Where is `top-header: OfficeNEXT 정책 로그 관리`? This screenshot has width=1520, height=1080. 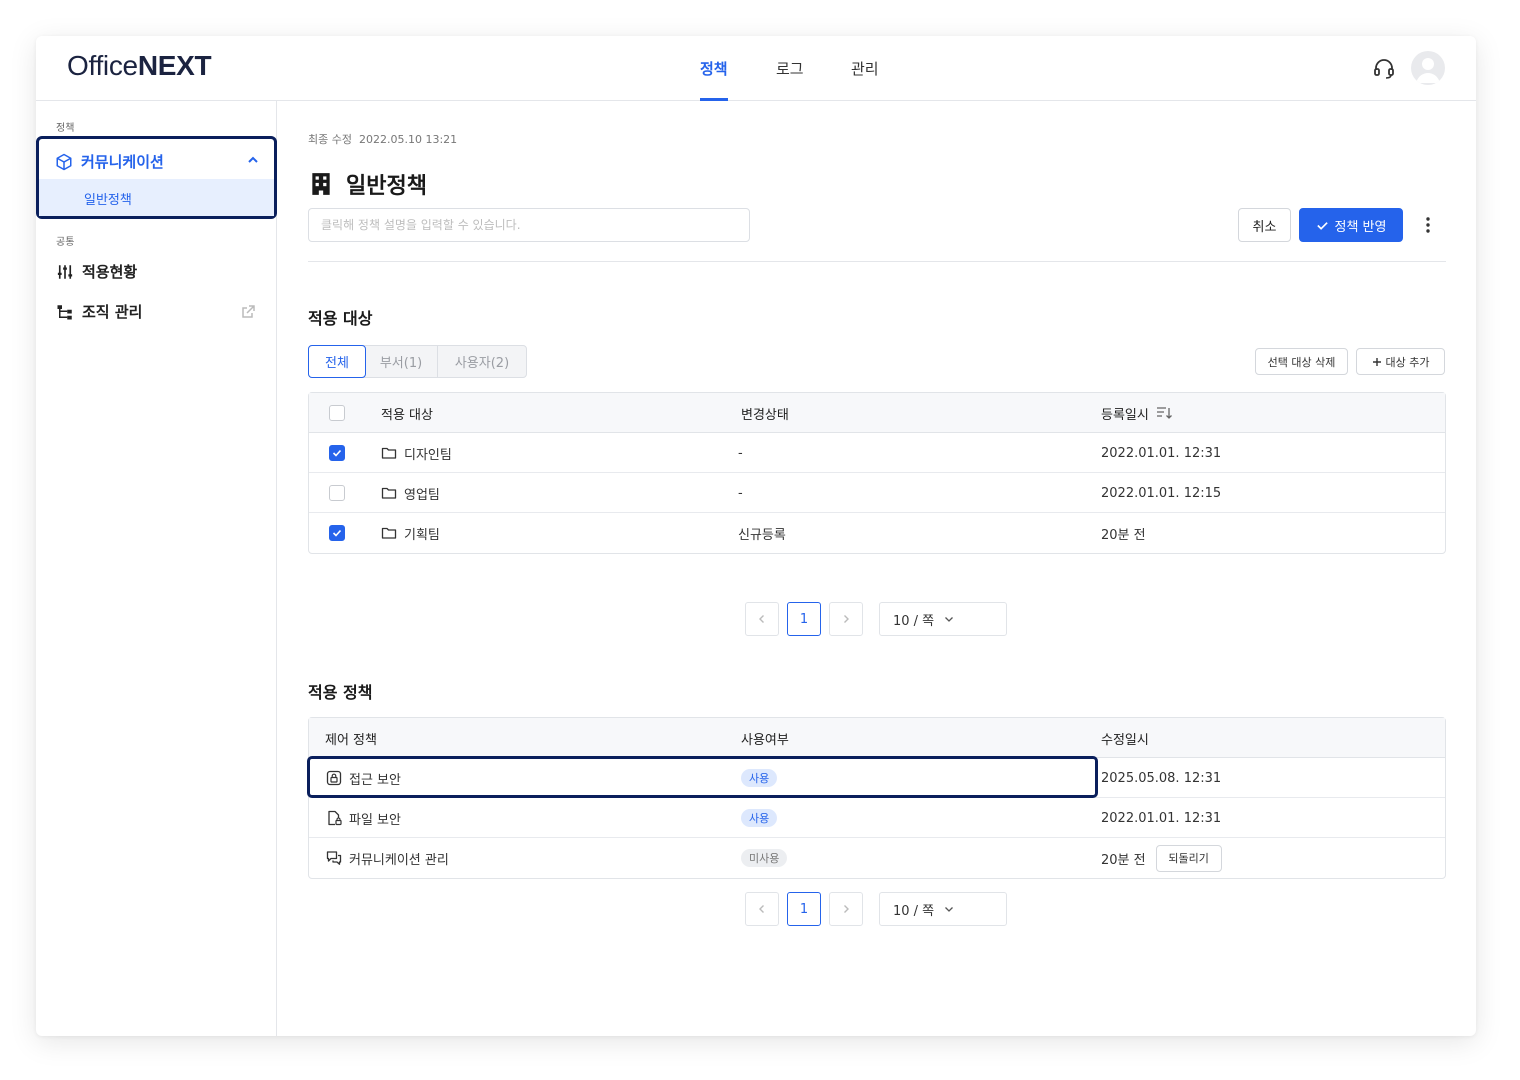 top-header: OfficeNEXT 정책 로그 관리 is located at coordinates (756, 68).